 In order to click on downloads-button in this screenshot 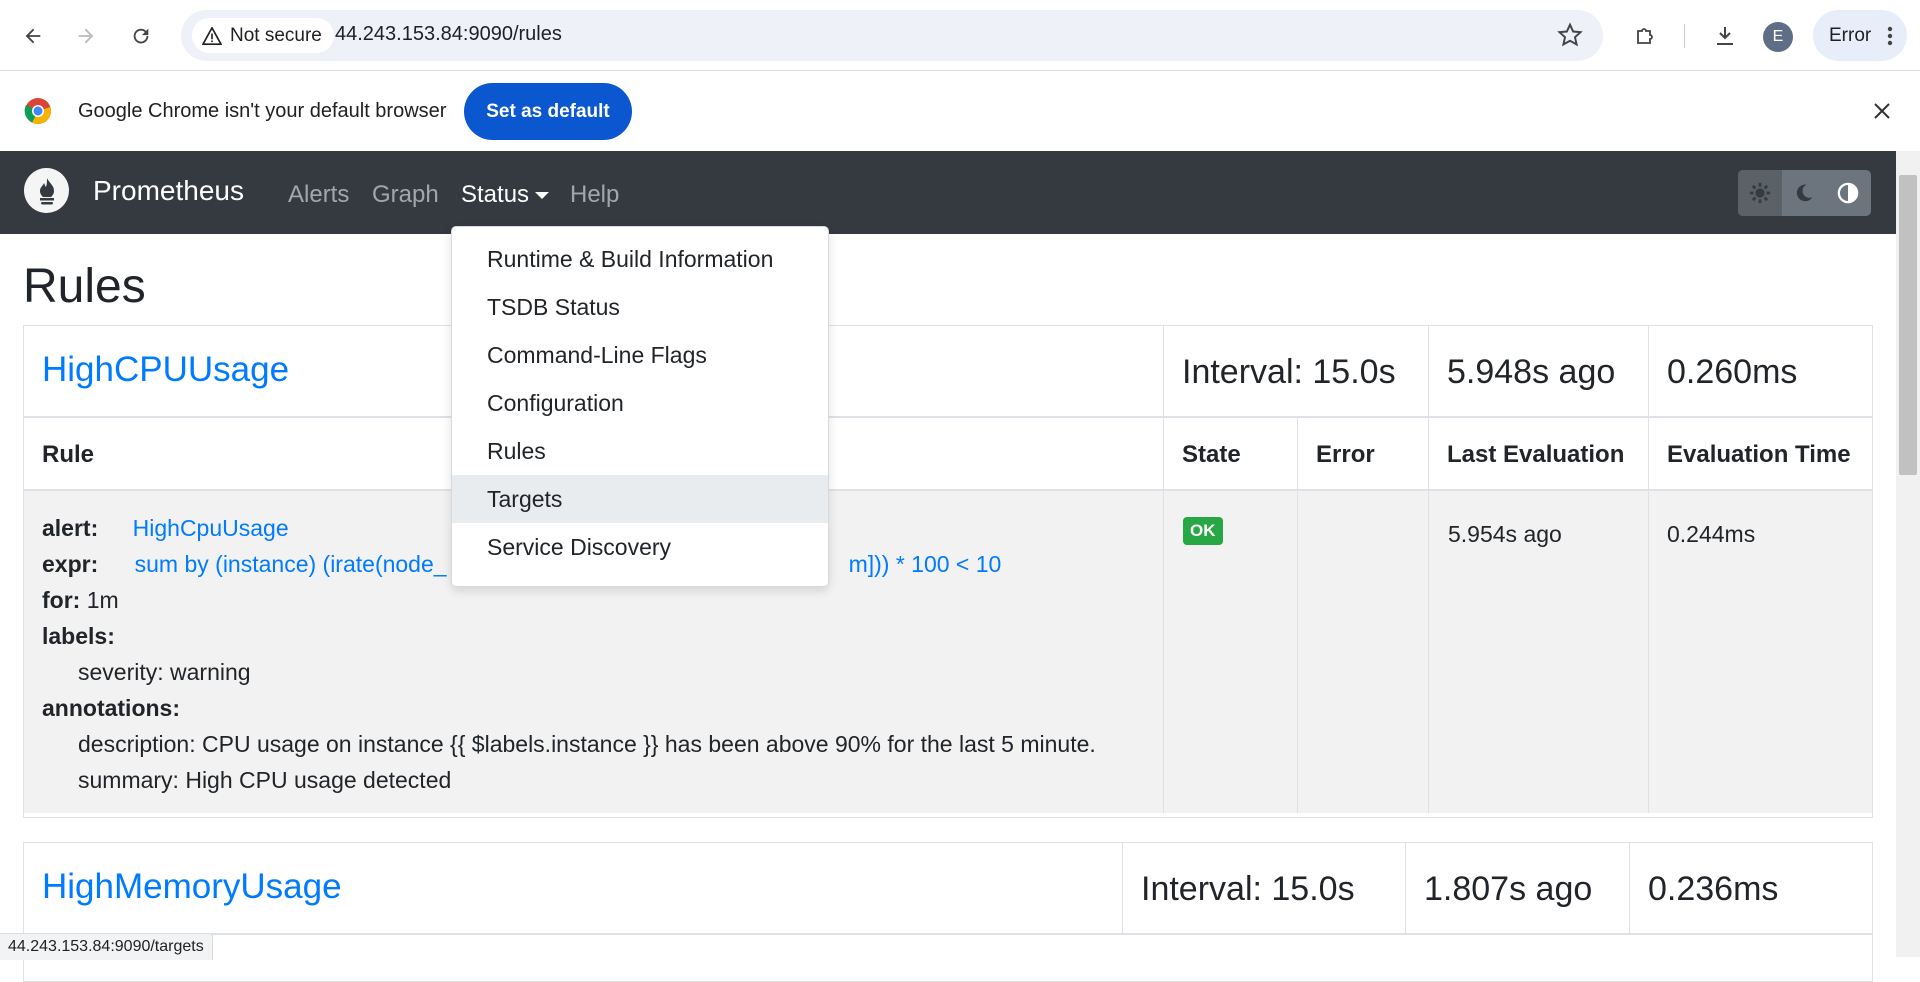, I will do `click(1725, 36)`.